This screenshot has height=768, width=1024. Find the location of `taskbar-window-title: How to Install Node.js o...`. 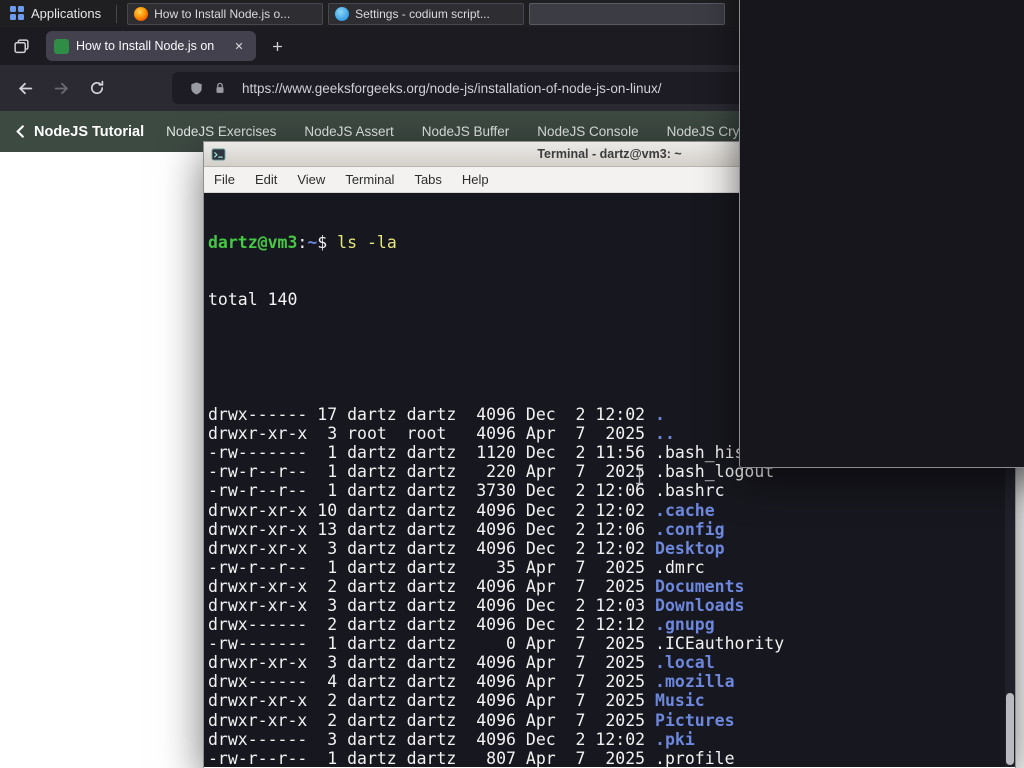

taskbar-window-title: How to Install Node.js o... is located at coordinates (222, 13).